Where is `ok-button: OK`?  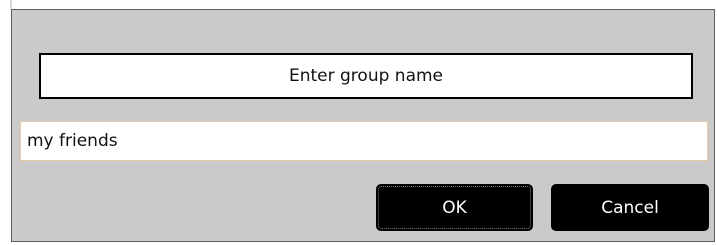
ok-button: OK is located at coordinates (454, 207).